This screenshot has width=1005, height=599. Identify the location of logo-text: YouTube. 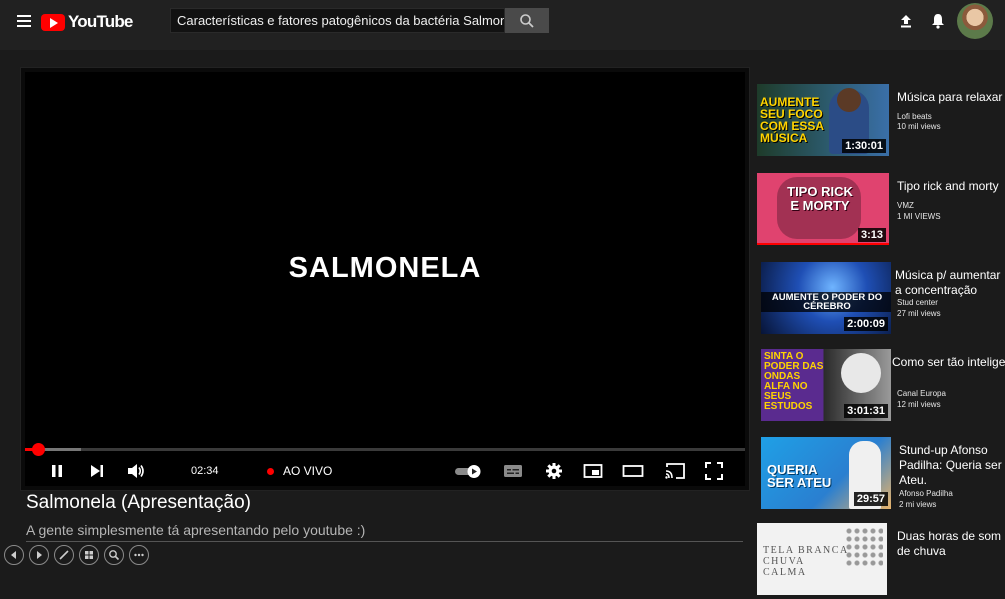
(100, 21).